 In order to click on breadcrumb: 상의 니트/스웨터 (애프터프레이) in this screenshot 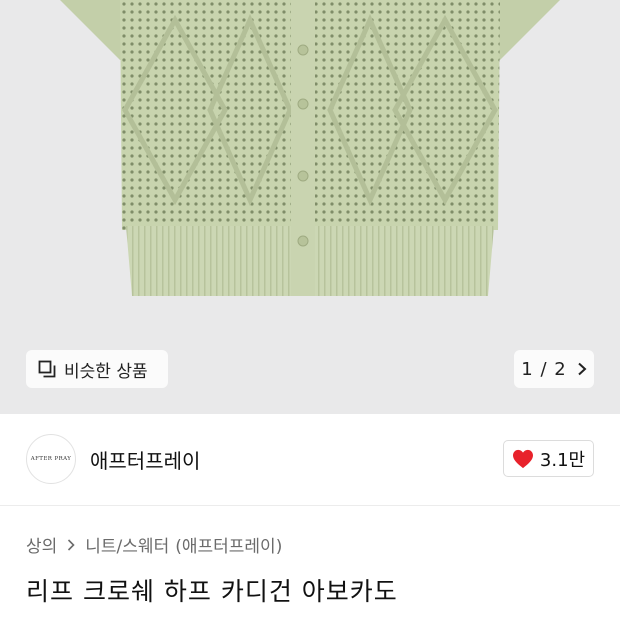, I will do `click(154, 544)`.